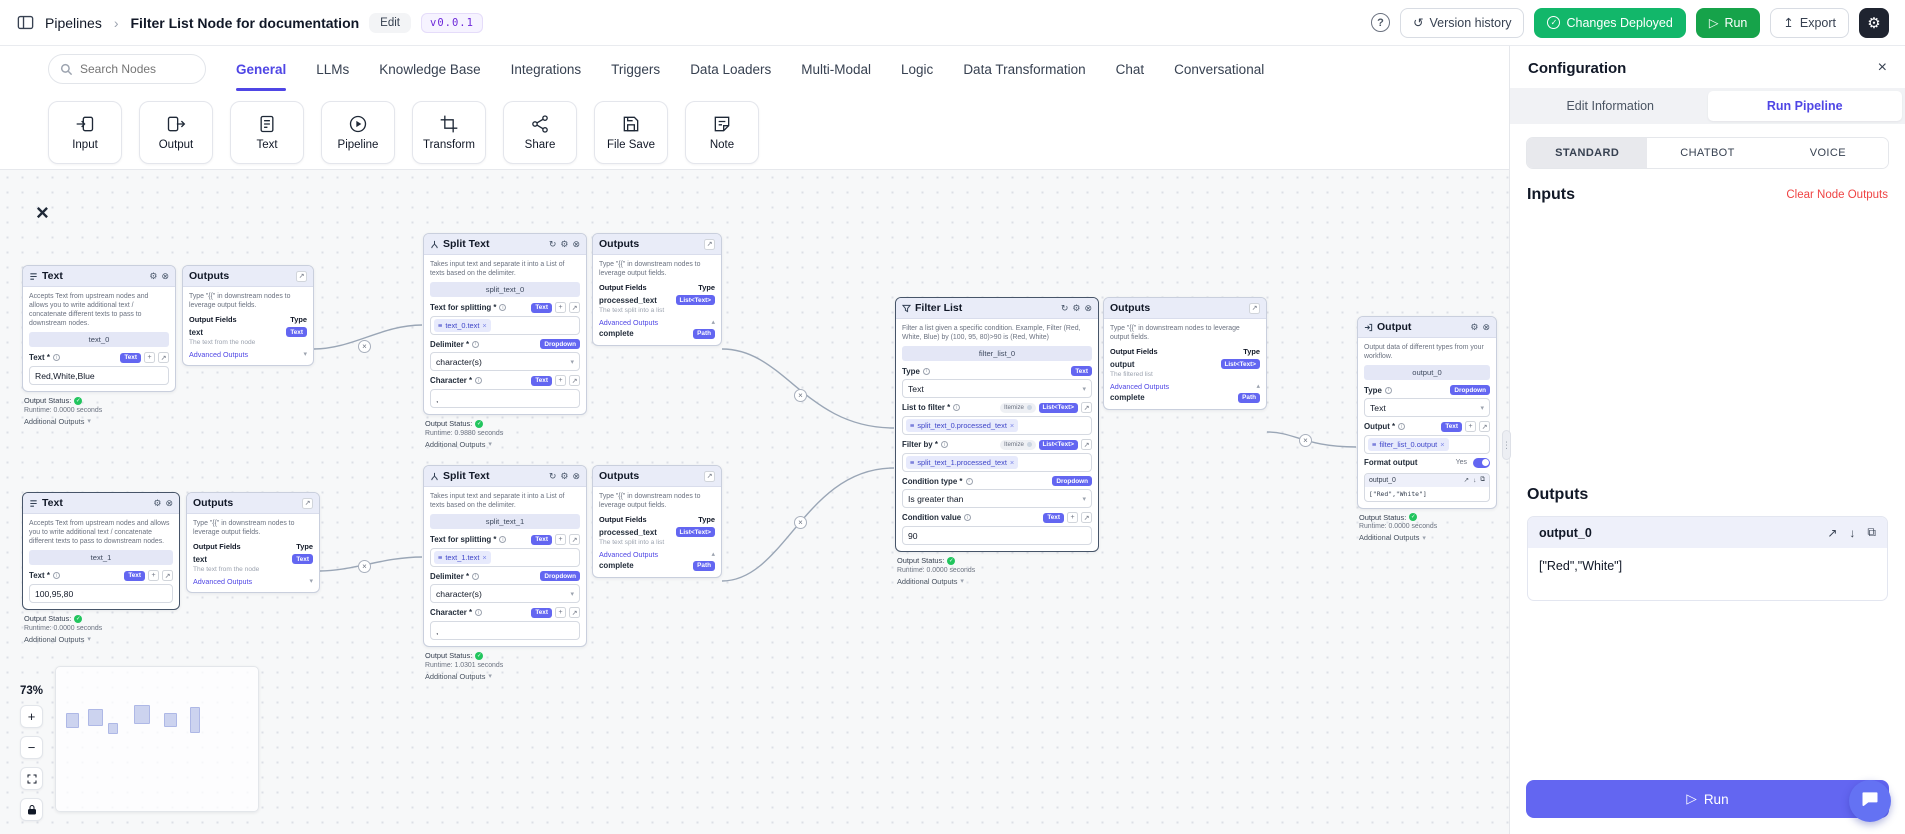 This screenshot has height=834, width=1905. Describe the element at coordinates (997, 426) in the screenshot. I see `variable-input: ≡ split_text_0.processed_text ×` at that location.